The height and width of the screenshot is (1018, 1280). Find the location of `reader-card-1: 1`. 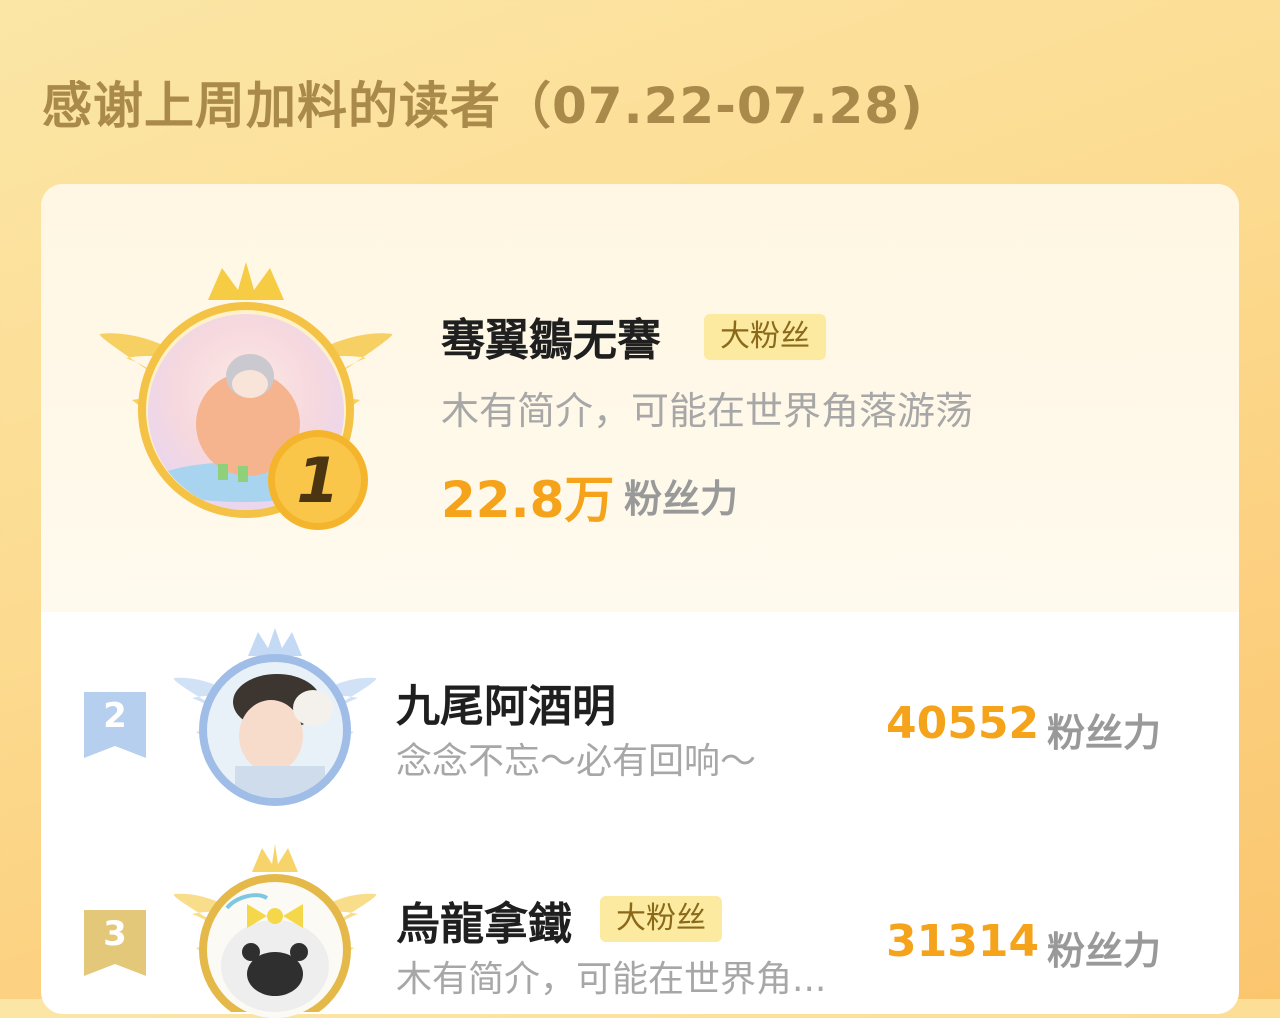

reader-card-1: 1 is located at coordinates (246, 398).